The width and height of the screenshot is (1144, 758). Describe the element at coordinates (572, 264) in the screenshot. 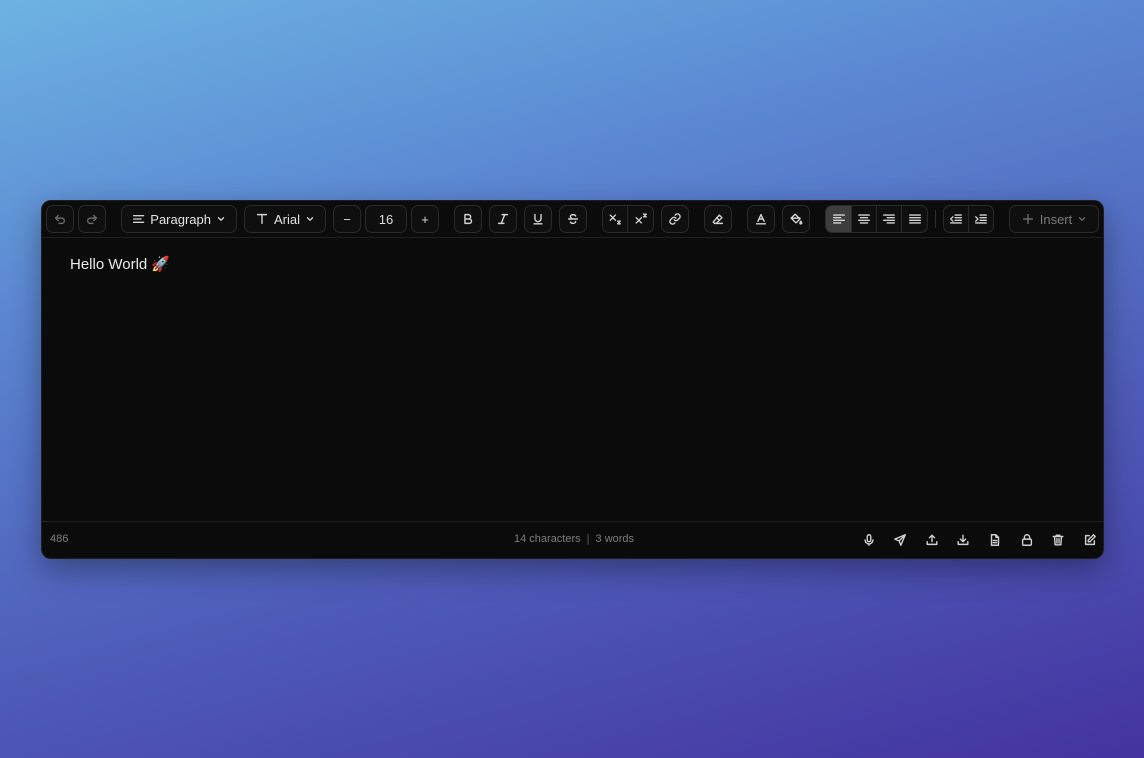

I see `paragraph: Hello World 🚀` at that location.